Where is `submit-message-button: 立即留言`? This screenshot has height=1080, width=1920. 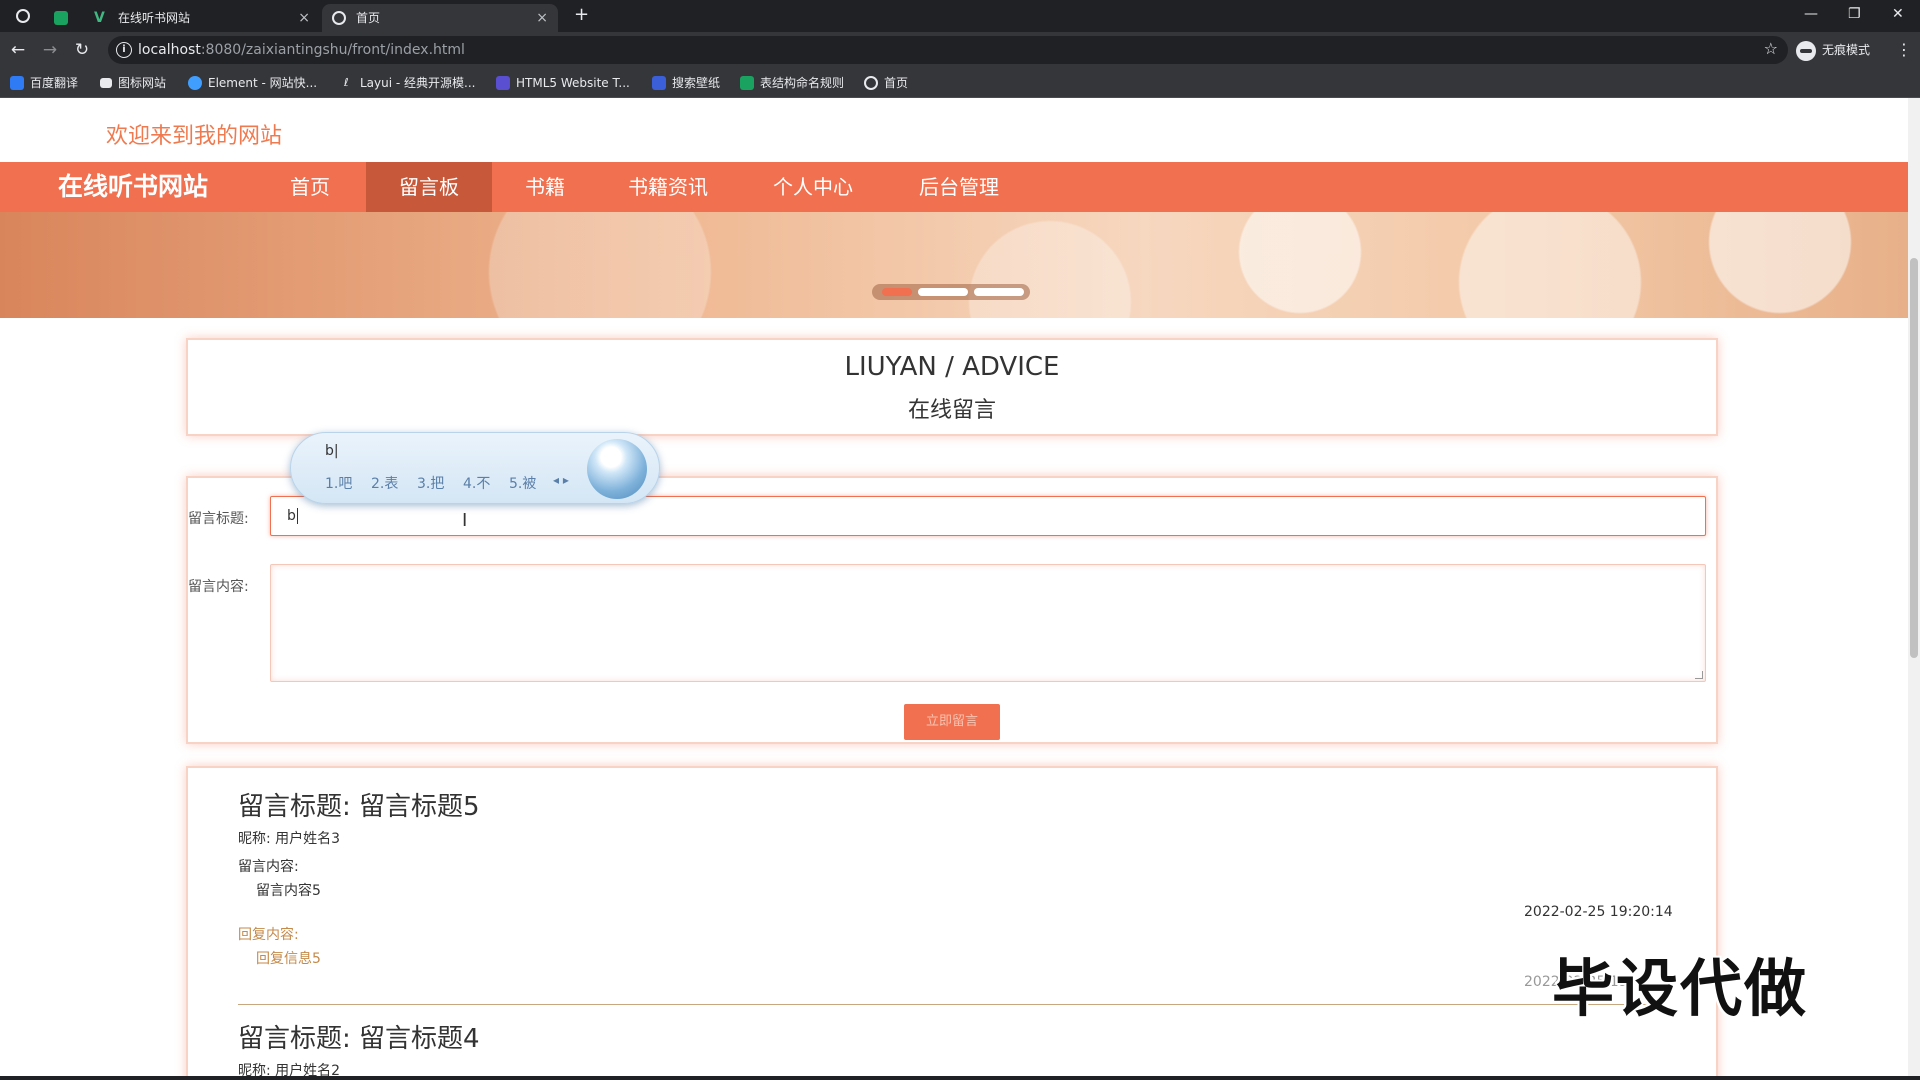
submit-message-button: 立即留言 is located at coordinates (952, 722).